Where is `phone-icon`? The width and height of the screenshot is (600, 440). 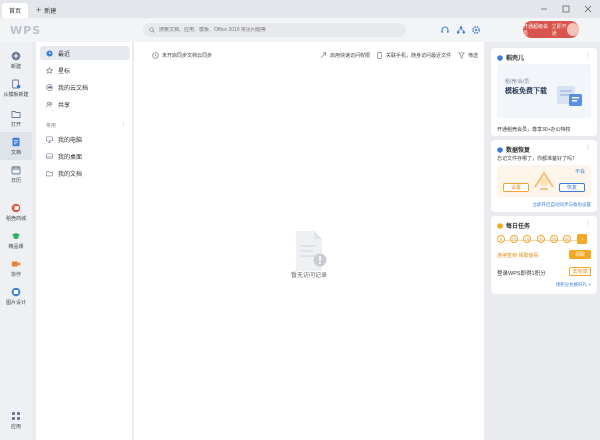
phone-icon is located at coordinates (379, 55).